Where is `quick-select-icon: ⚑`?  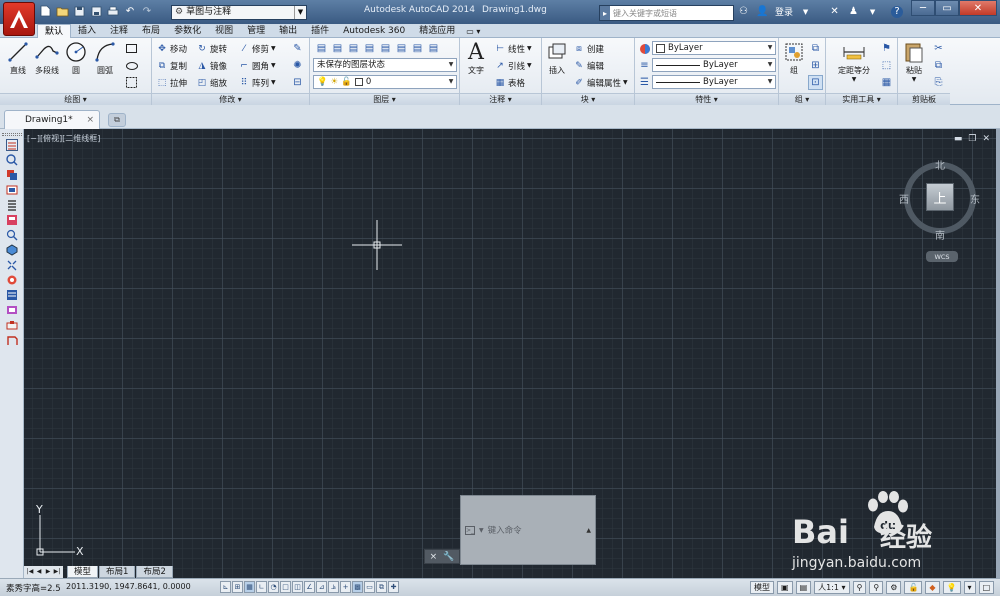 quick-select-icon: ⚑ is located at coordinates (886, 48).